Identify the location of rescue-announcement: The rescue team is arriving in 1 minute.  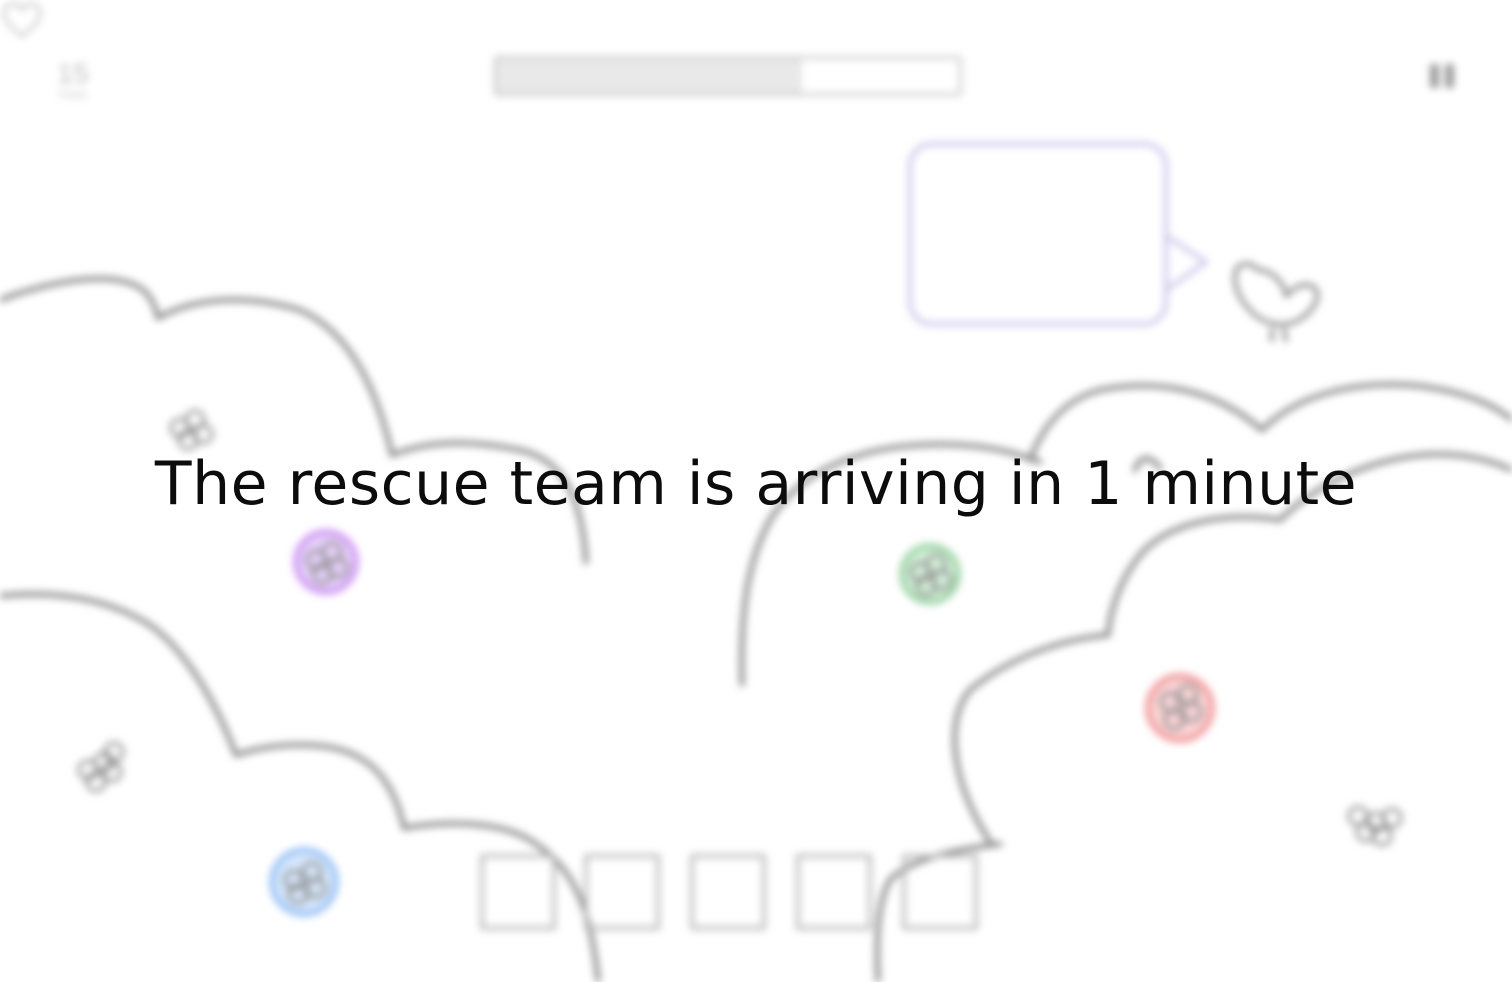
(756, 484).